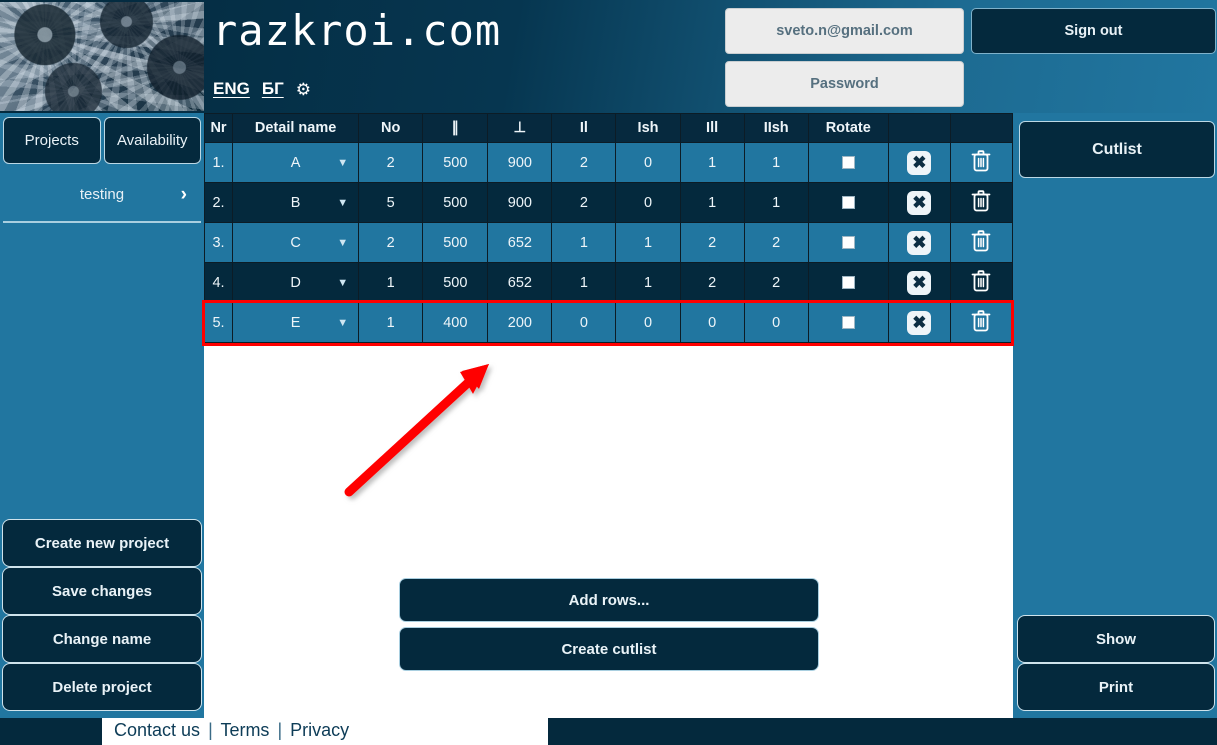 This screenshot has width=1217, height=745. What do you see at coordinates (273, 89) in the screenshot?
I see `lang-bg-link: БГ` at bounding box center [273, 89].